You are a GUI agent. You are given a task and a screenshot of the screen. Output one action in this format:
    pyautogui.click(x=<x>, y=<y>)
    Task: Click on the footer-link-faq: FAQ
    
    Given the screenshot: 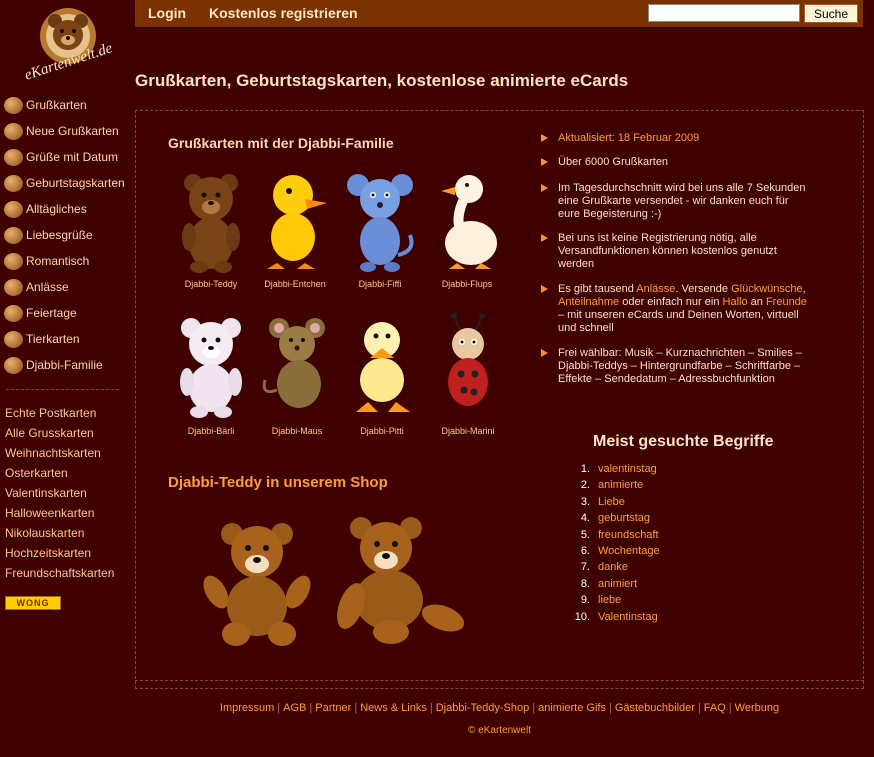 What is the action you would take?
    pyautogui.click(x=715, y=708)
    